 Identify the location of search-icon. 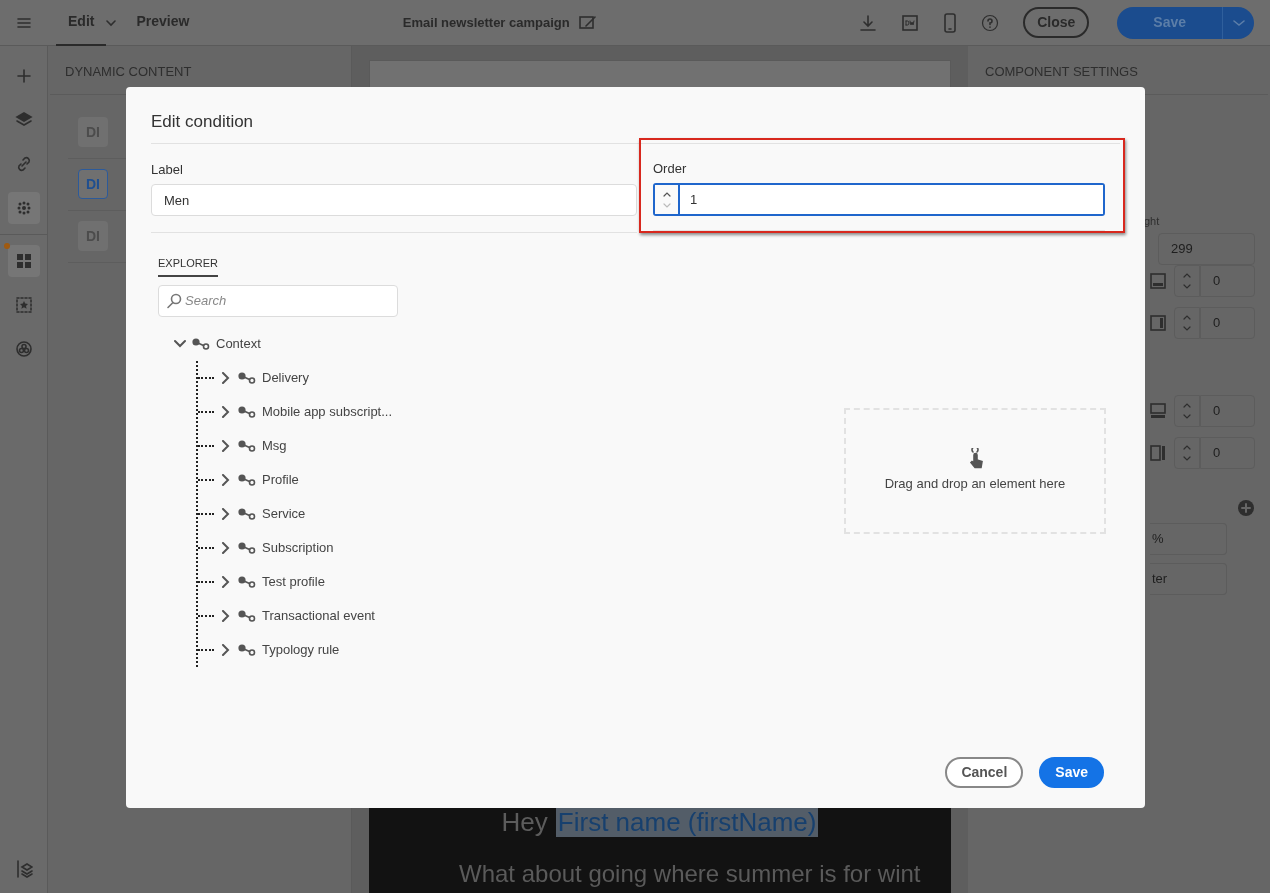
(174, 300).